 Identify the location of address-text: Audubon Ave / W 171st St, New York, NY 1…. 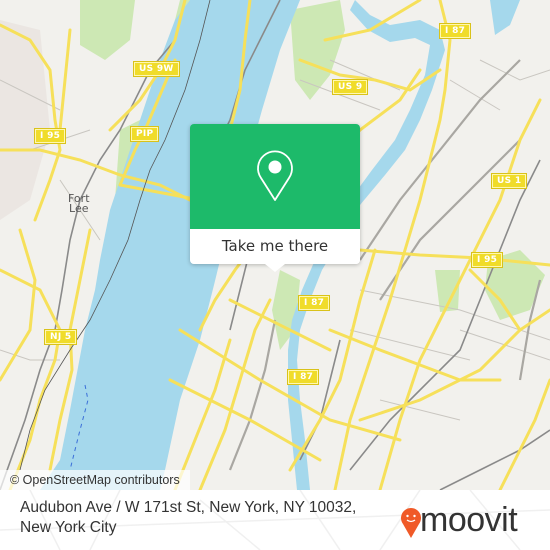
(200, 518).